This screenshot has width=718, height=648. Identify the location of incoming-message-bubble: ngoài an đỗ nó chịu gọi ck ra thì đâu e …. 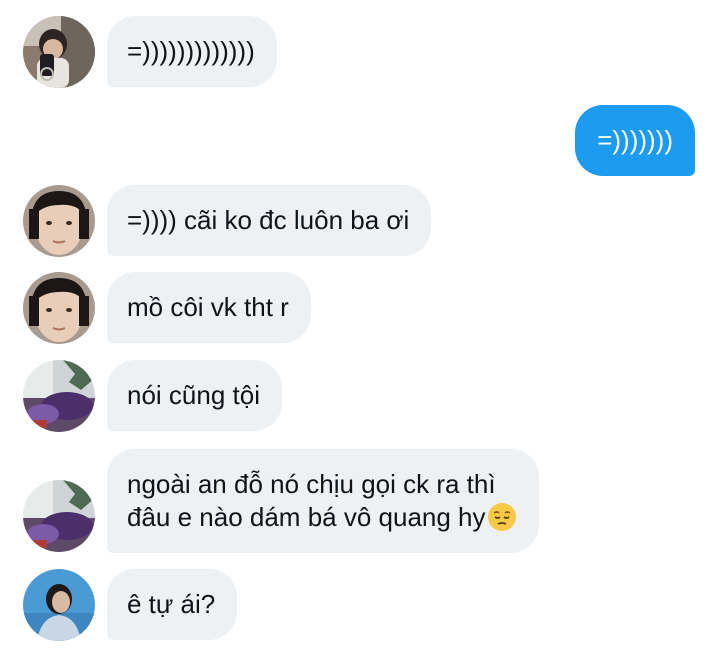
(323, 501).